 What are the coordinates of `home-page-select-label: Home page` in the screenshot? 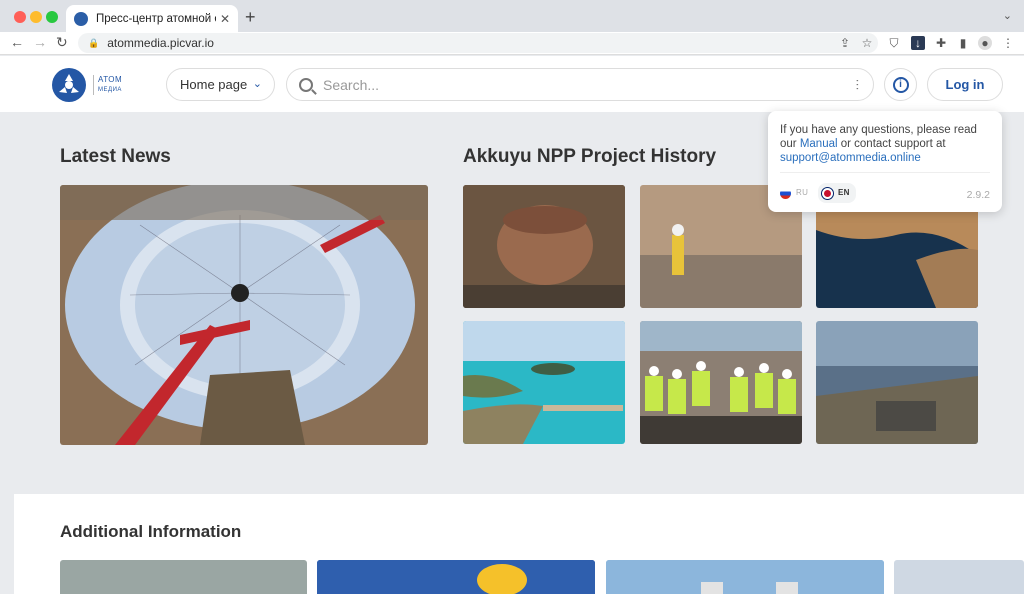 It's located at (214, 84).